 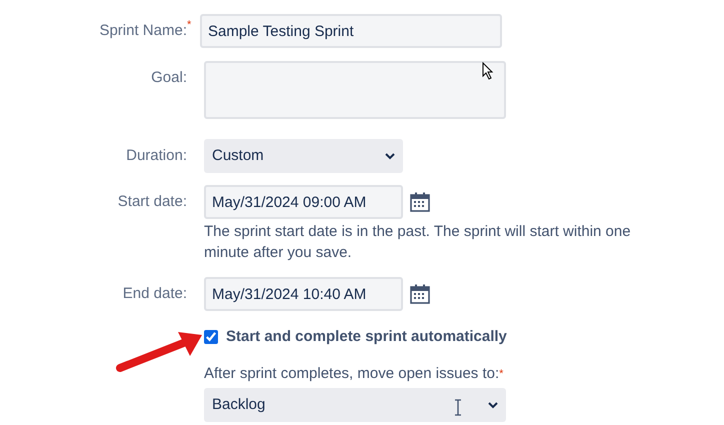 What do you see at coordinates (355, 405) in the screenshot?
I see `backlog-select: Backlog` at bounding box center [355, 405].